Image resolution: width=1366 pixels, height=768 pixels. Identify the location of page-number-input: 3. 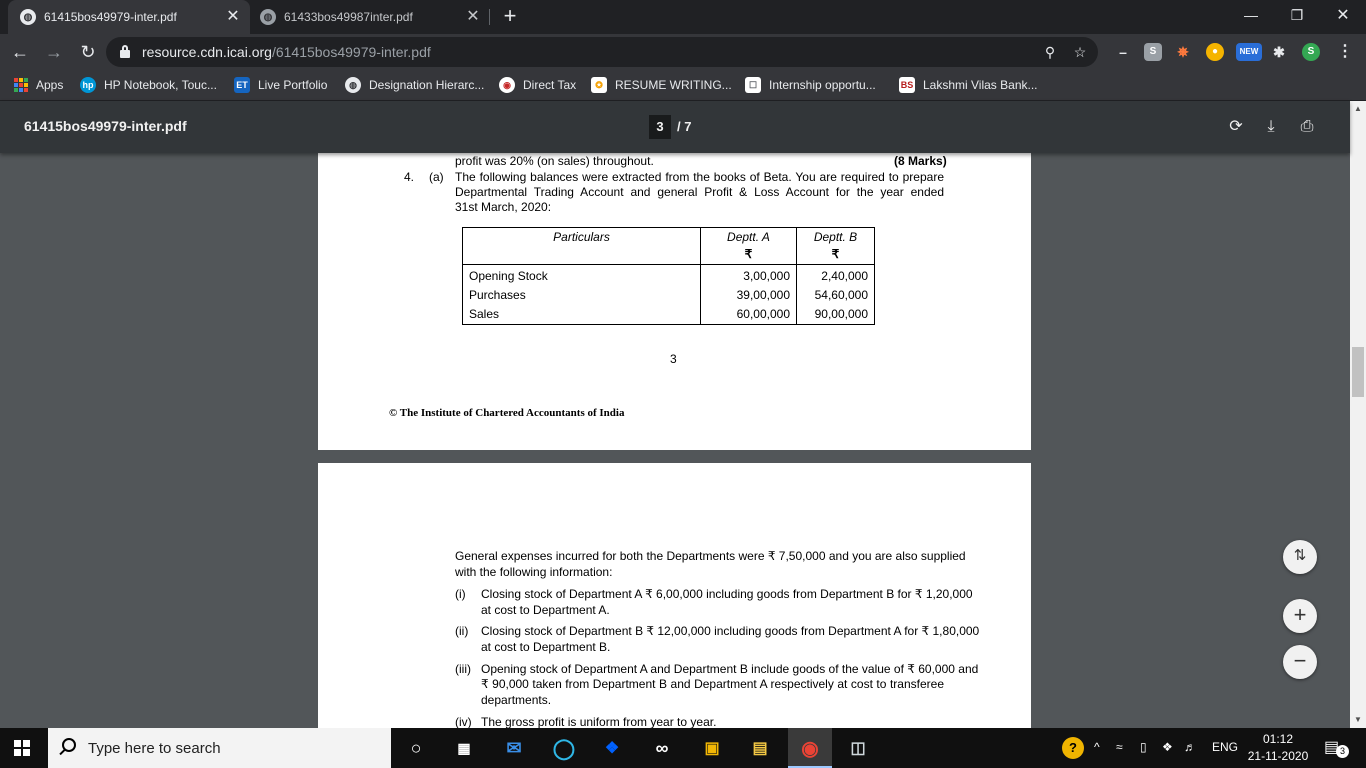
(660, 127).